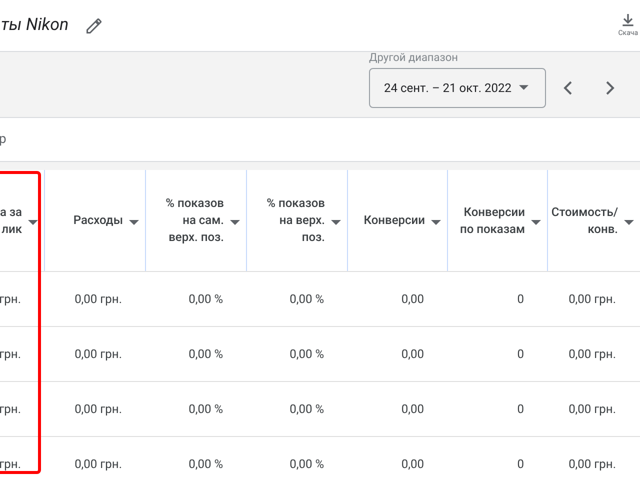 This screenshot has width=640, height=480. I want to click on caret-icon, so click(524, 88).